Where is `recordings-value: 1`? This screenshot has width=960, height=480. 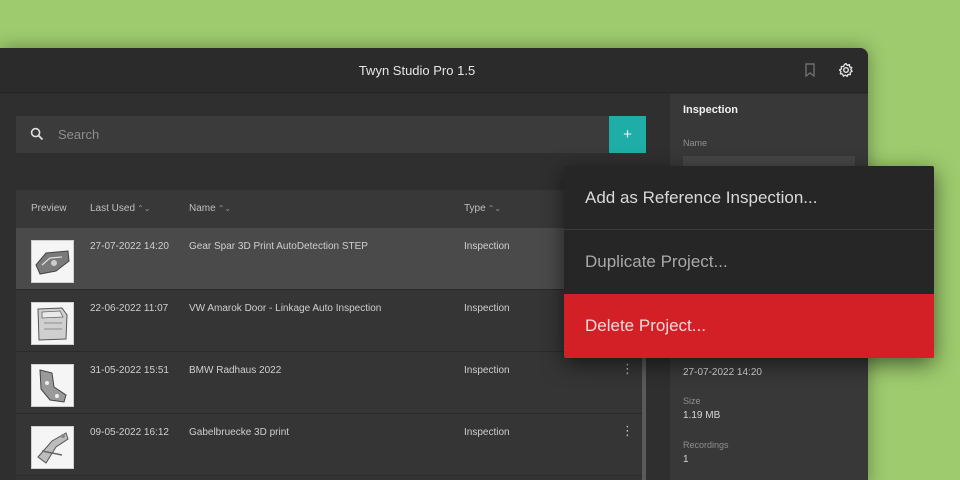 recordings-value: 1 is located at coordinates (686, 459).